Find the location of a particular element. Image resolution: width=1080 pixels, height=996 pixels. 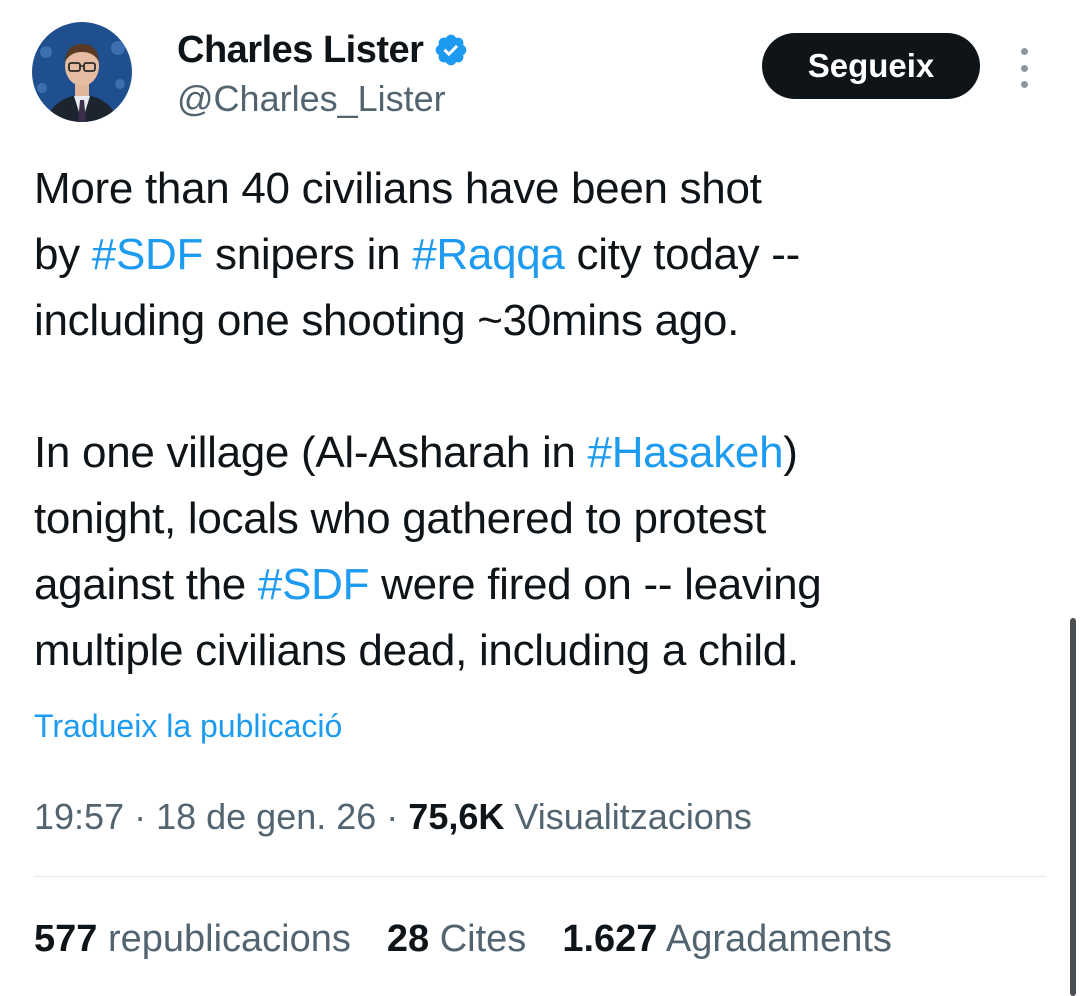

views-count: 75,6K is located at coordinates (456, 816).